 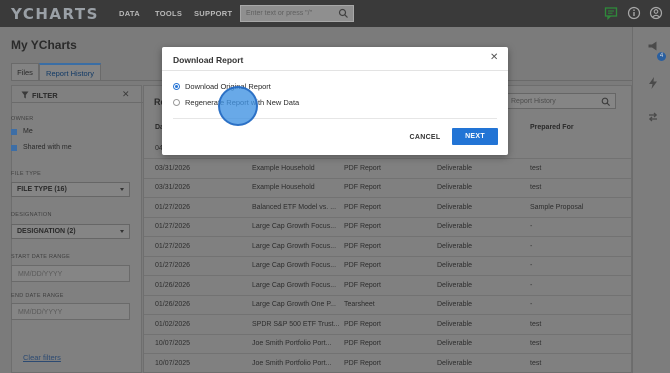 What do you see at coordinates (238, 106) in the screenshot?
I see `click-indicator` at bounding box center [238, 106].